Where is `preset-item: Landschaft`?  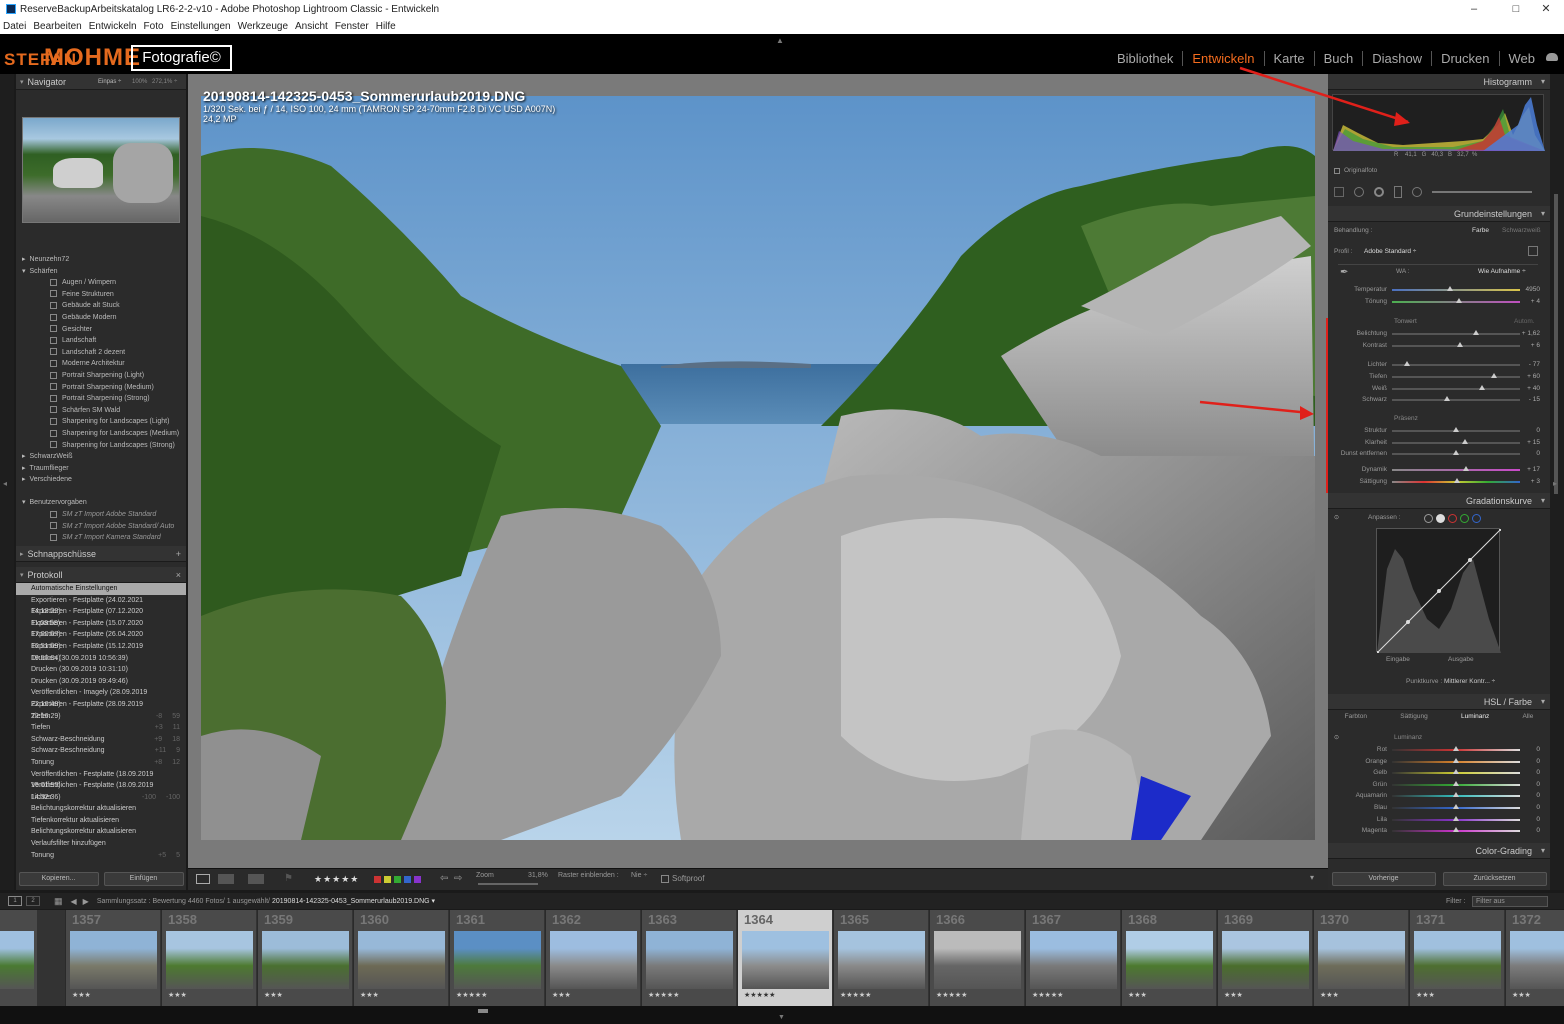 preset-item: Landschaft is located at coordinates (101, 341).